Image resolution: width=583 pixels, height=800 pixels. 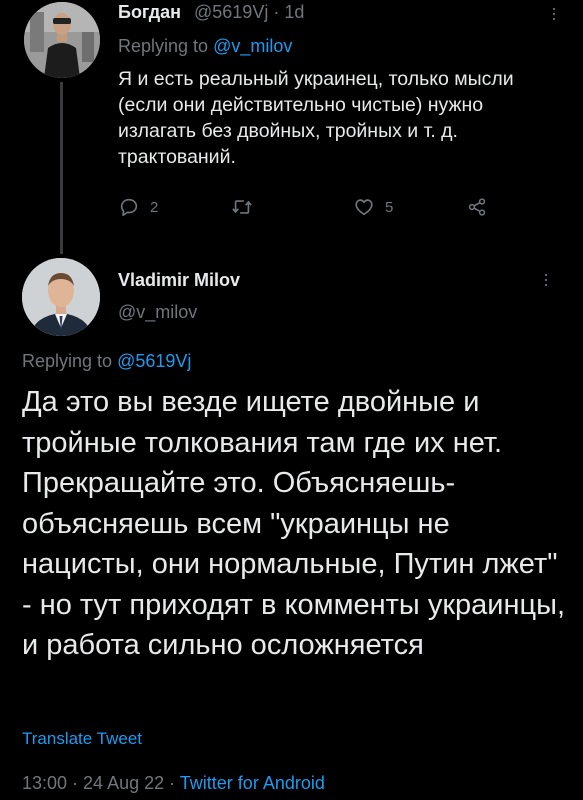 What do you see at coordinates (154, 207) in the screenshot?
I see `reply-count: 2` at bounding box center [154, 207].